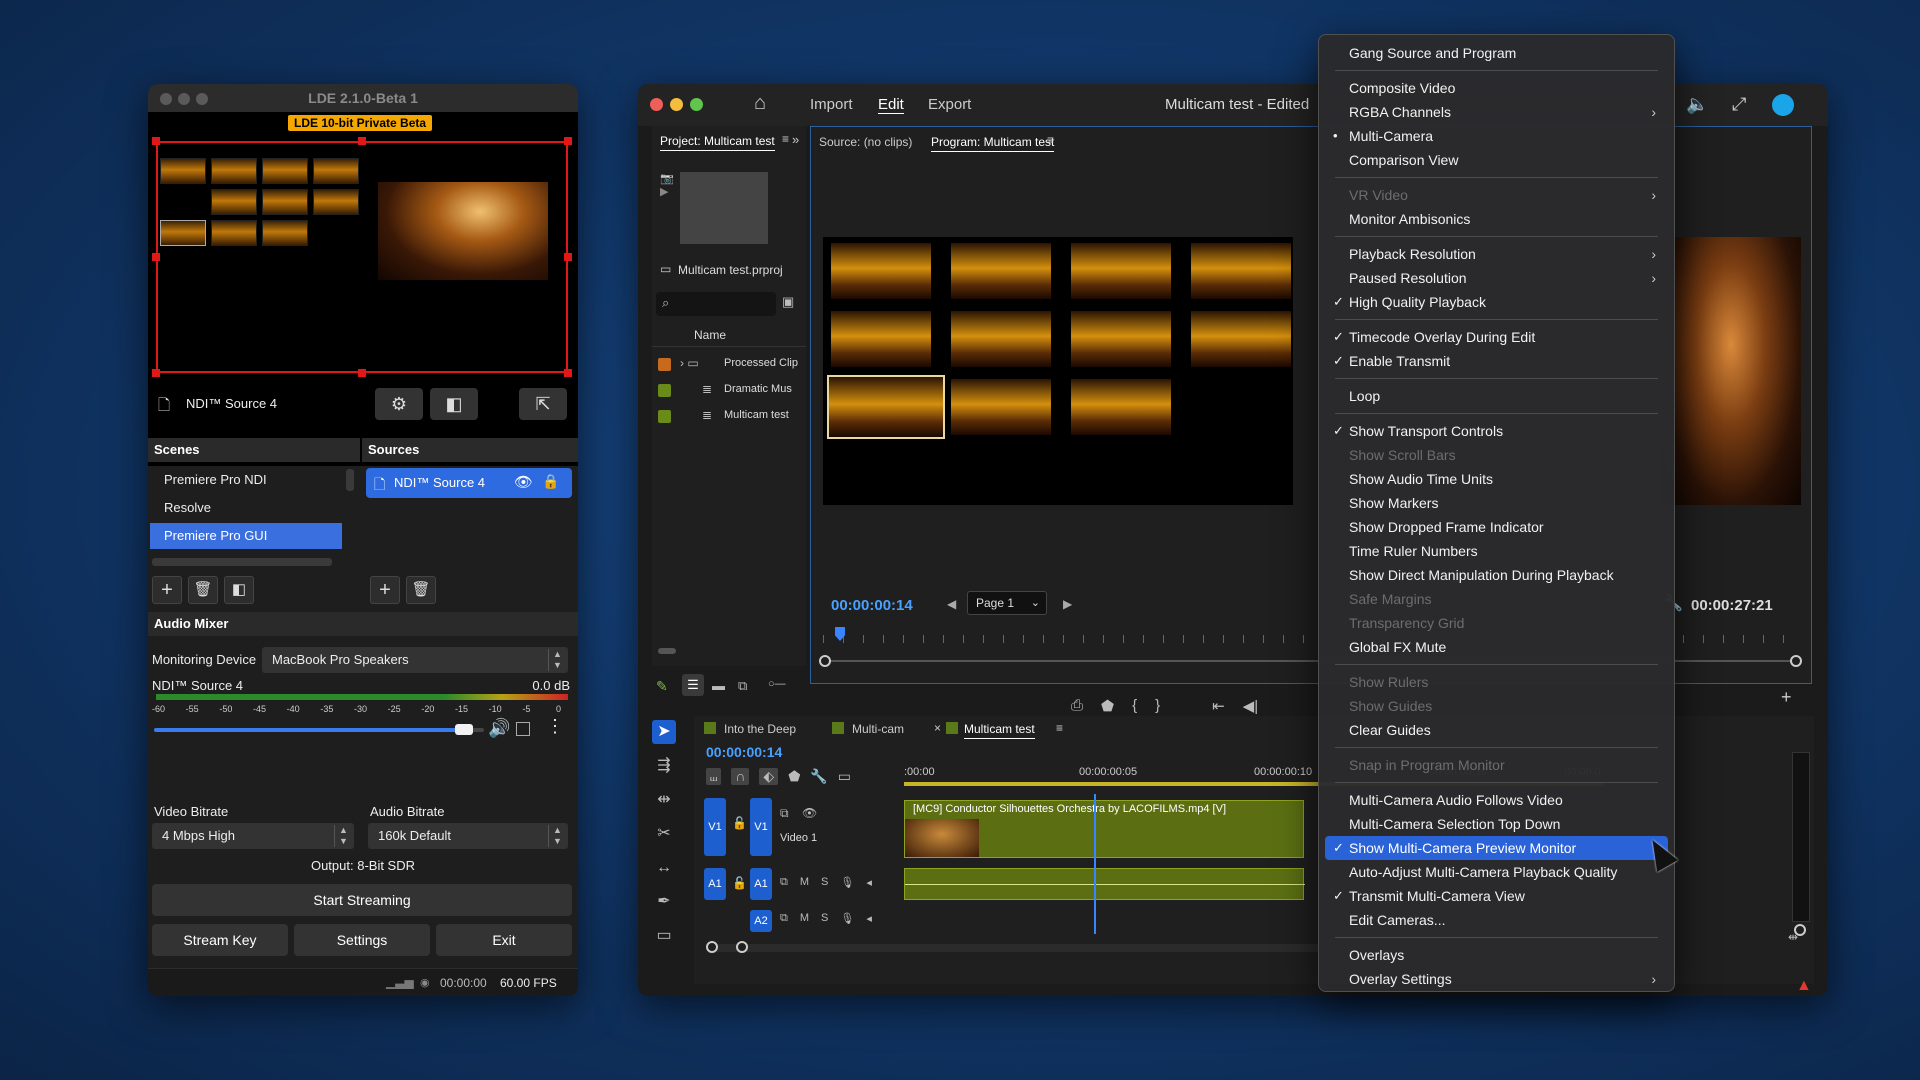 The width and height of the screenshot is (1920, 1080). Describe the element at coordinates (847, 882) in the screenshot. I see `microphone-icon: 🎙` at that location.